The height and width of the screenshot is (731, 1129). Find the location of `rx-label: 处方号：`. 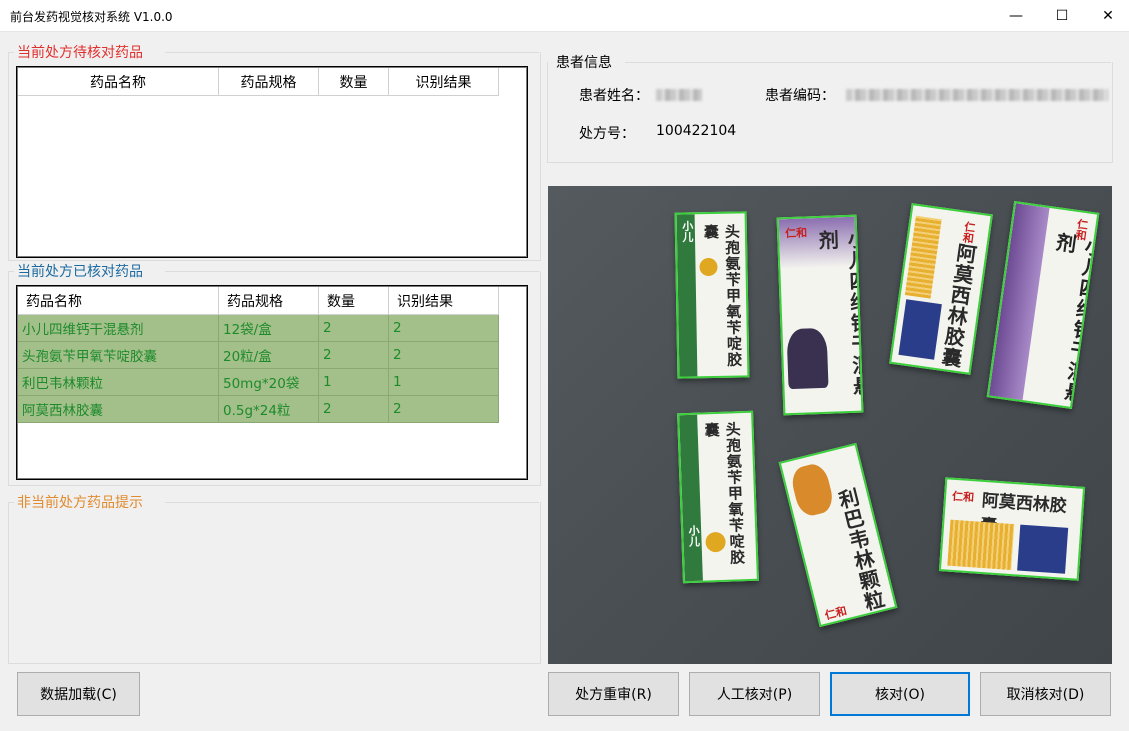

rx-label: 处方号： is located at coordinates (607, 134).